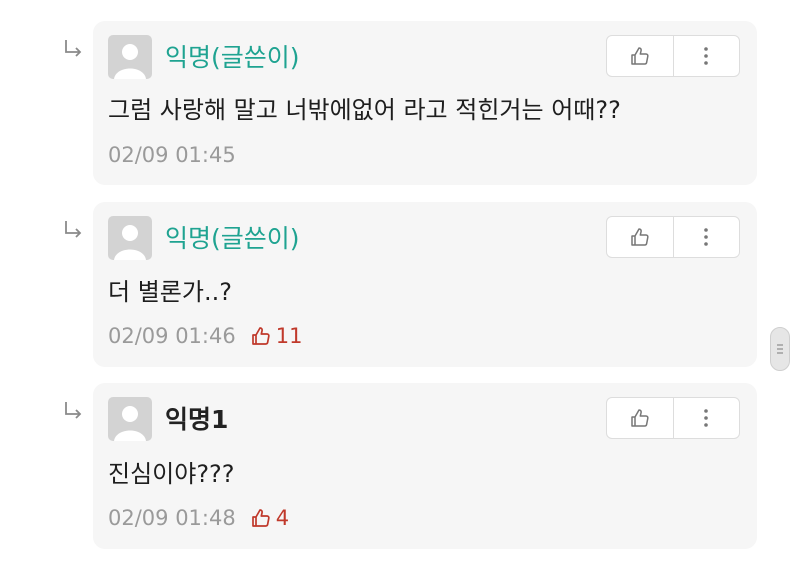  I want to click on comment-time: 02/09 01:48, so click(172, 518).